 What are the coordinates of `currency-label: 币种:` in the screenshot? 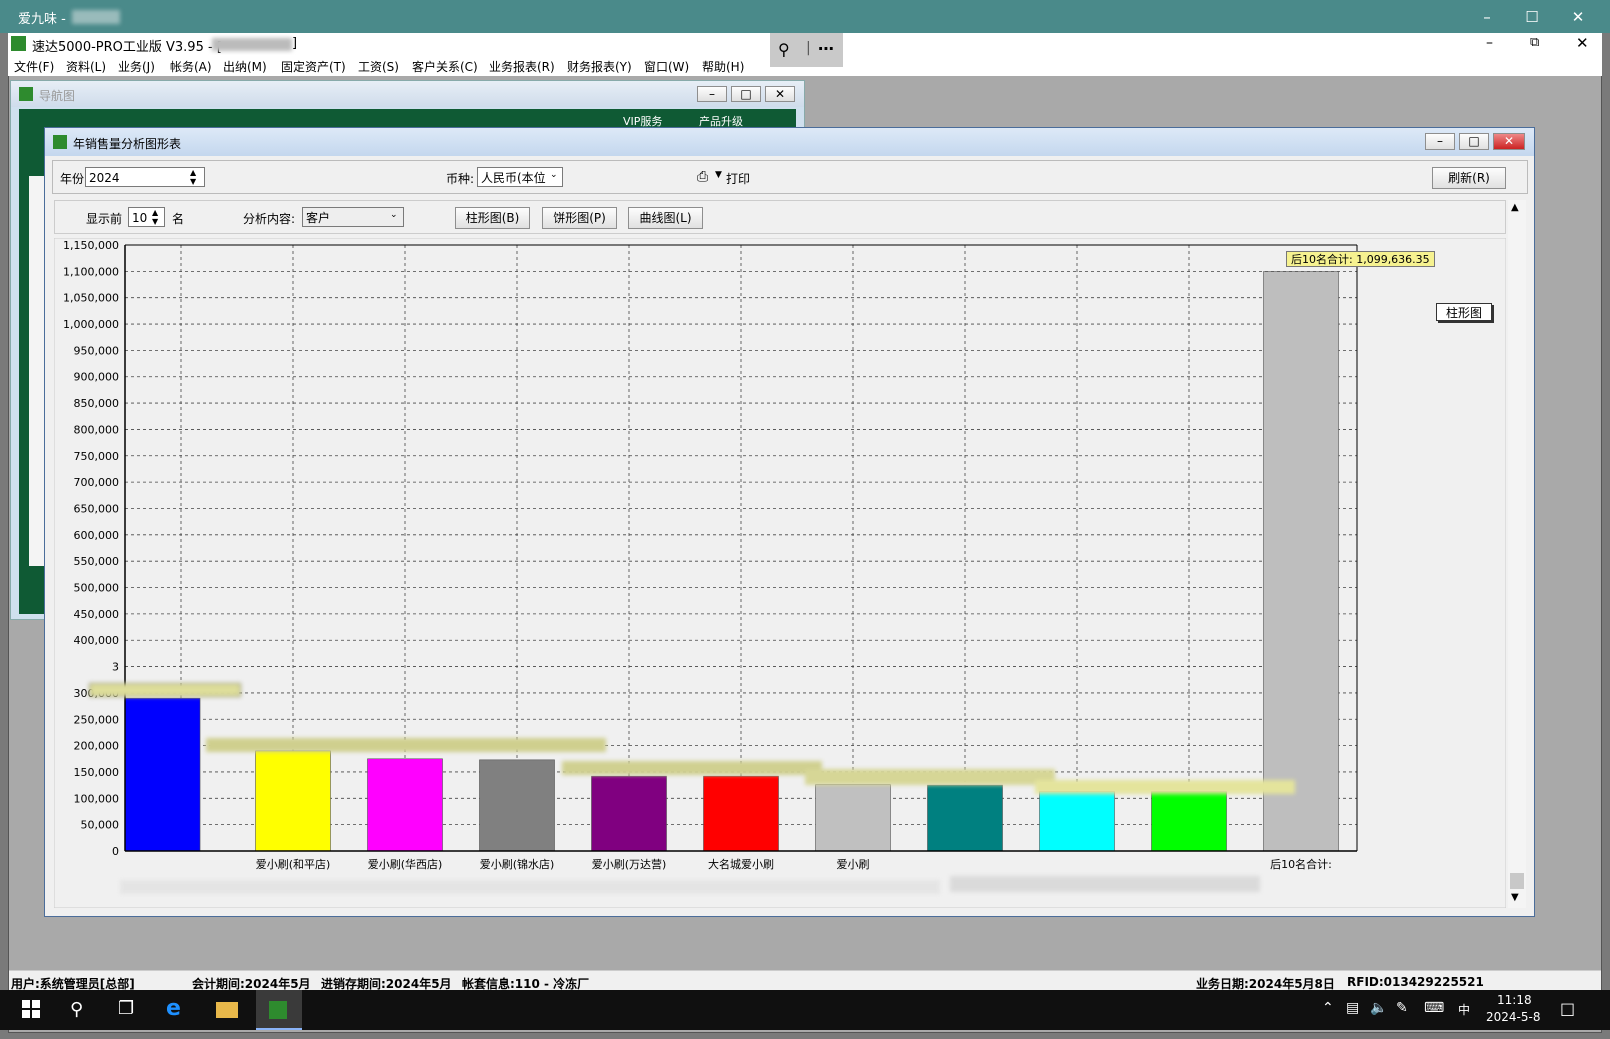 It's located at (460, 179).